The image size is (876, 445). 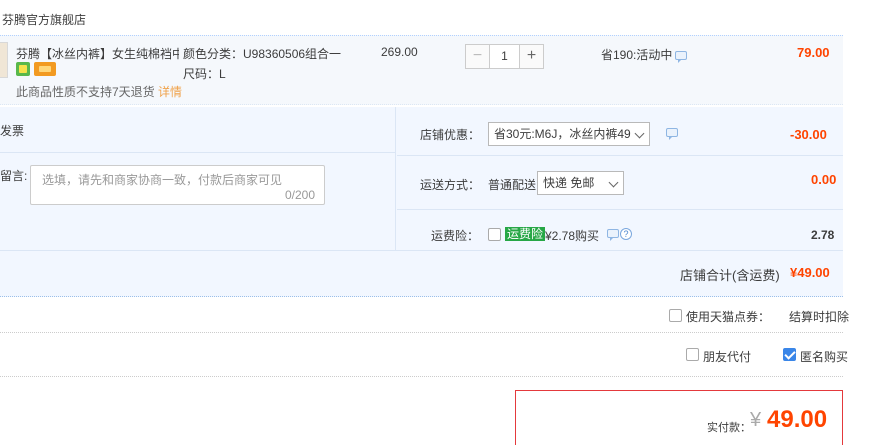 What do you see at coordinates (637, 55) in the screenshot?
I see `promotion-text: 省190:活动中` at bounding box center [637, 55].